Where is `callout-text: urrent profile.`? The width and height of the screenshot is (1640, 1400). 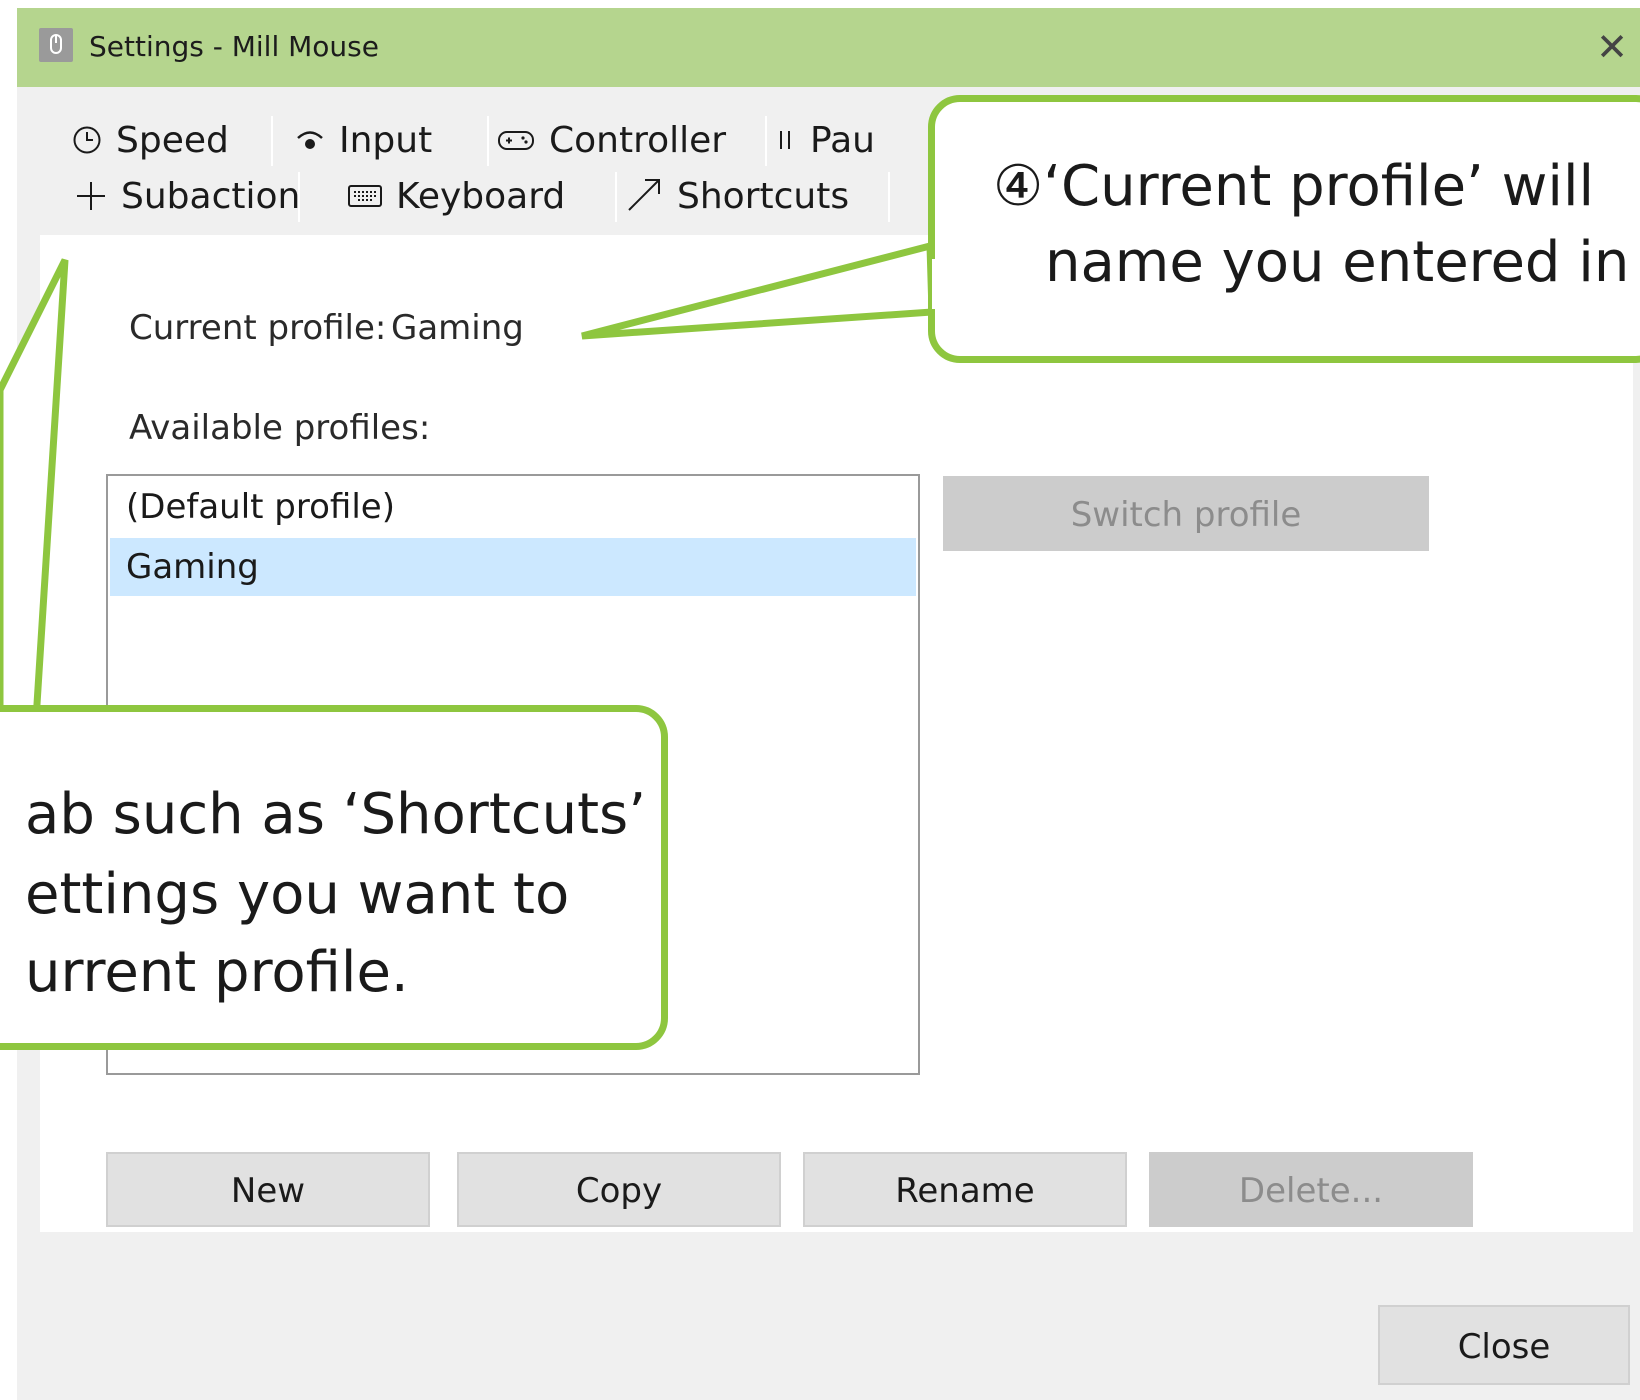
callout-text: urrent profile. is located at coordinates (217, 972).